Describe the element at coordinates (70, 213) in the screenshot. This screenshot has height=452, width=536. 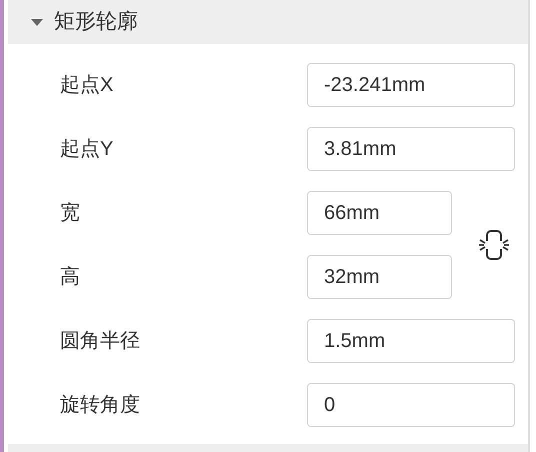
I see `field-label: 宽` at that location.